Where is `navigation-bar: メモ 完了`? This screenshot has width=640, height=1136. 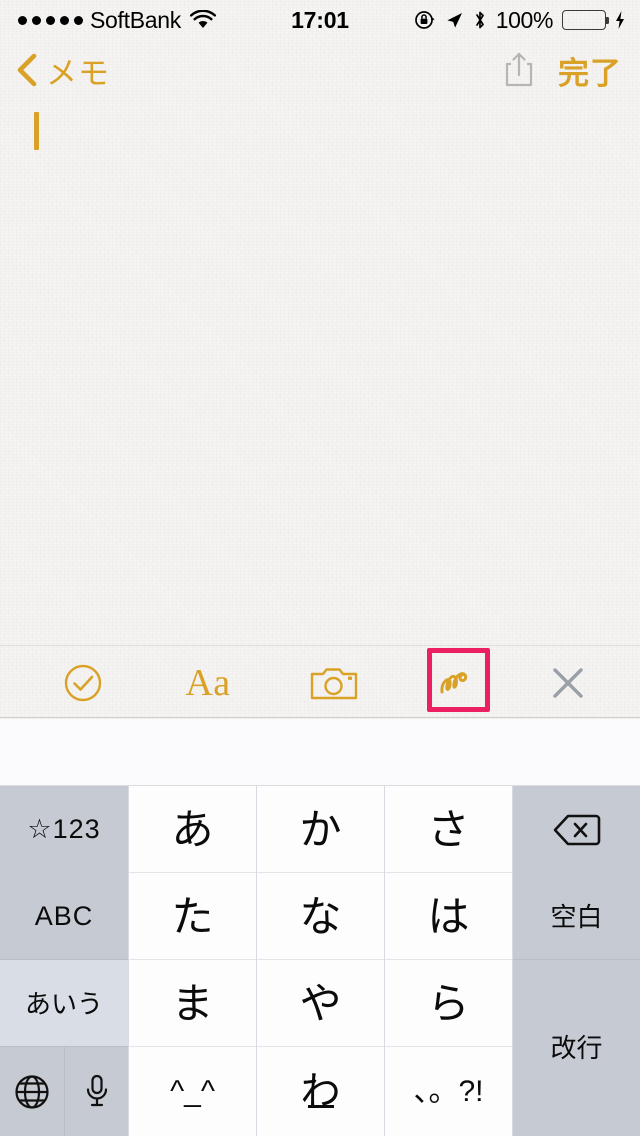 navigation-bar: メモ 完了 is located at coordinates (320, 70).